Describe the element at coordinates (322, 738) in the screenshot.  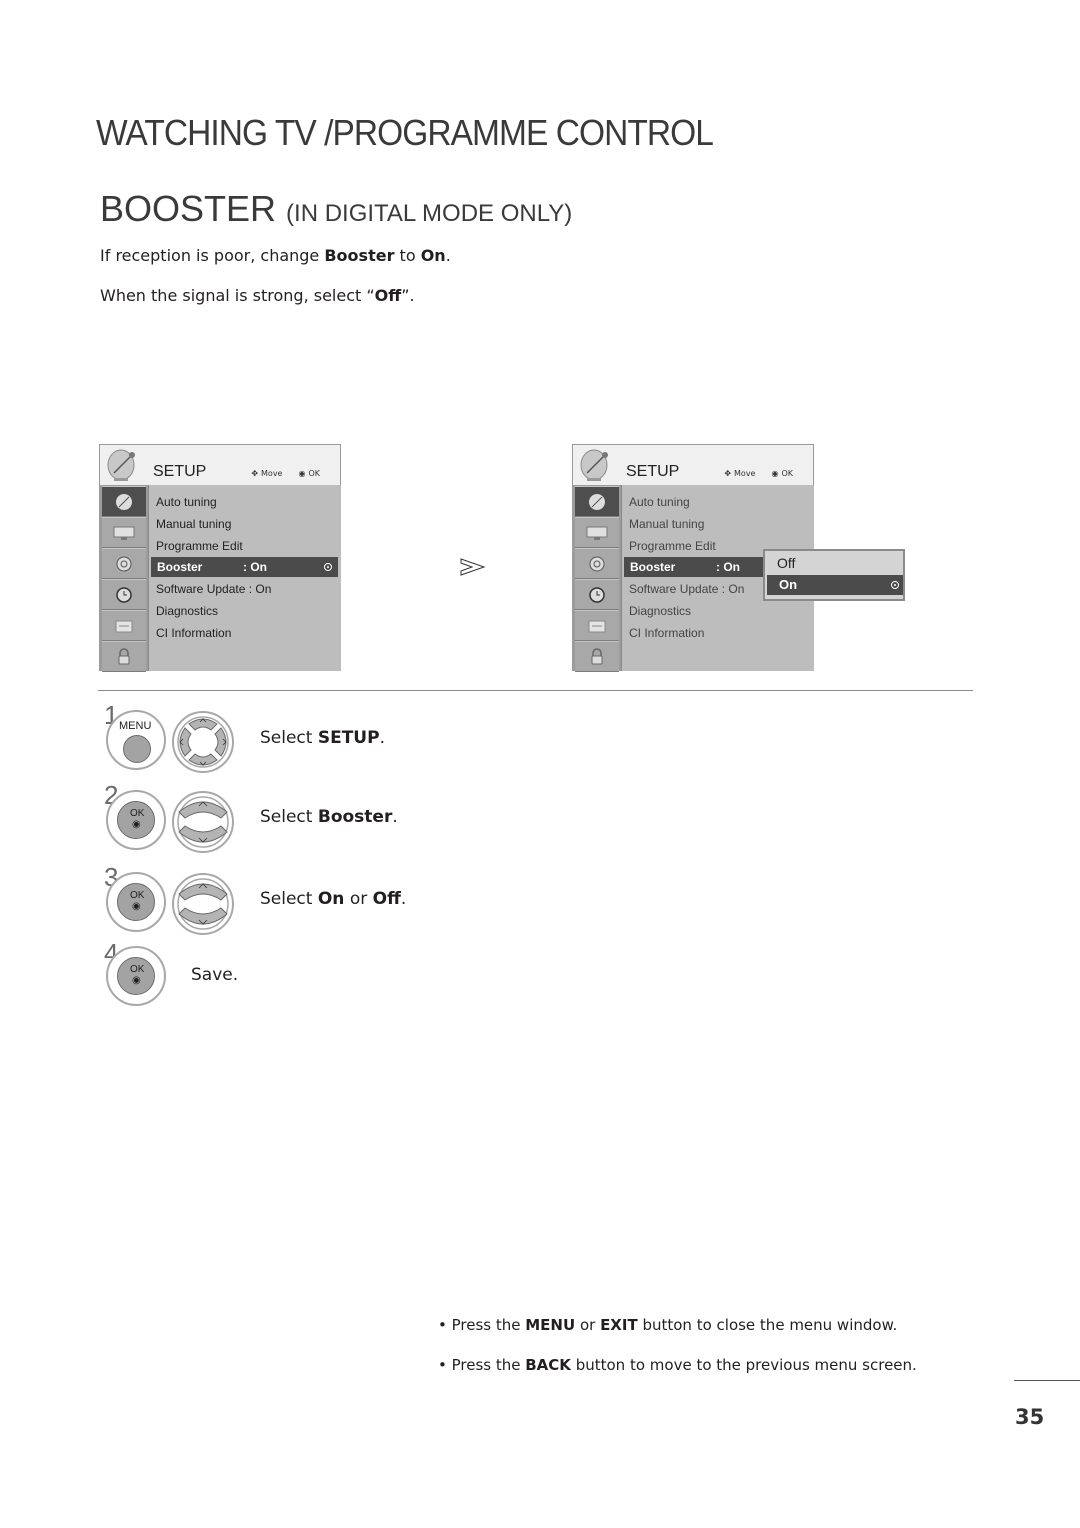
I see `step-1-text: Select SETUP.` at that location.